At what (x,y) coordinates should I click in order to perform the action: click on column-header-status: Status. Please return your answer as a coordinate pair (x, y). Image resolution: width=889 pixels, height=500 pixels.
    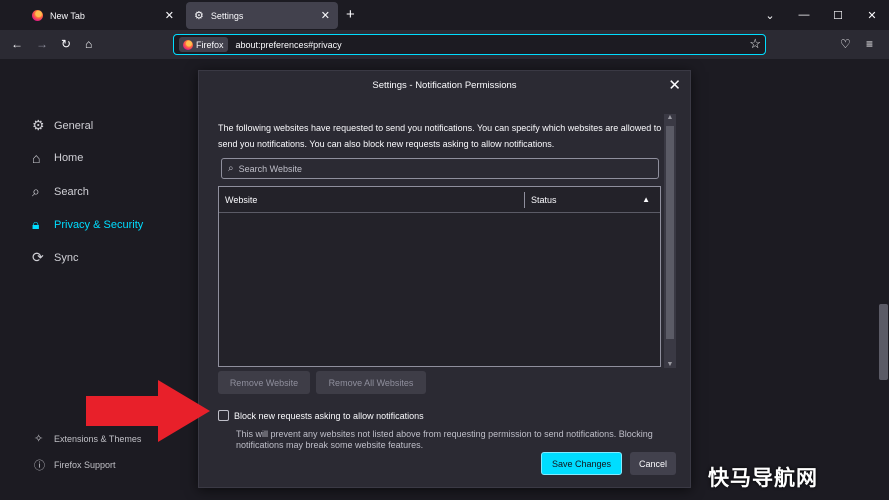
    Looking at the image, I should click on (544, 200).